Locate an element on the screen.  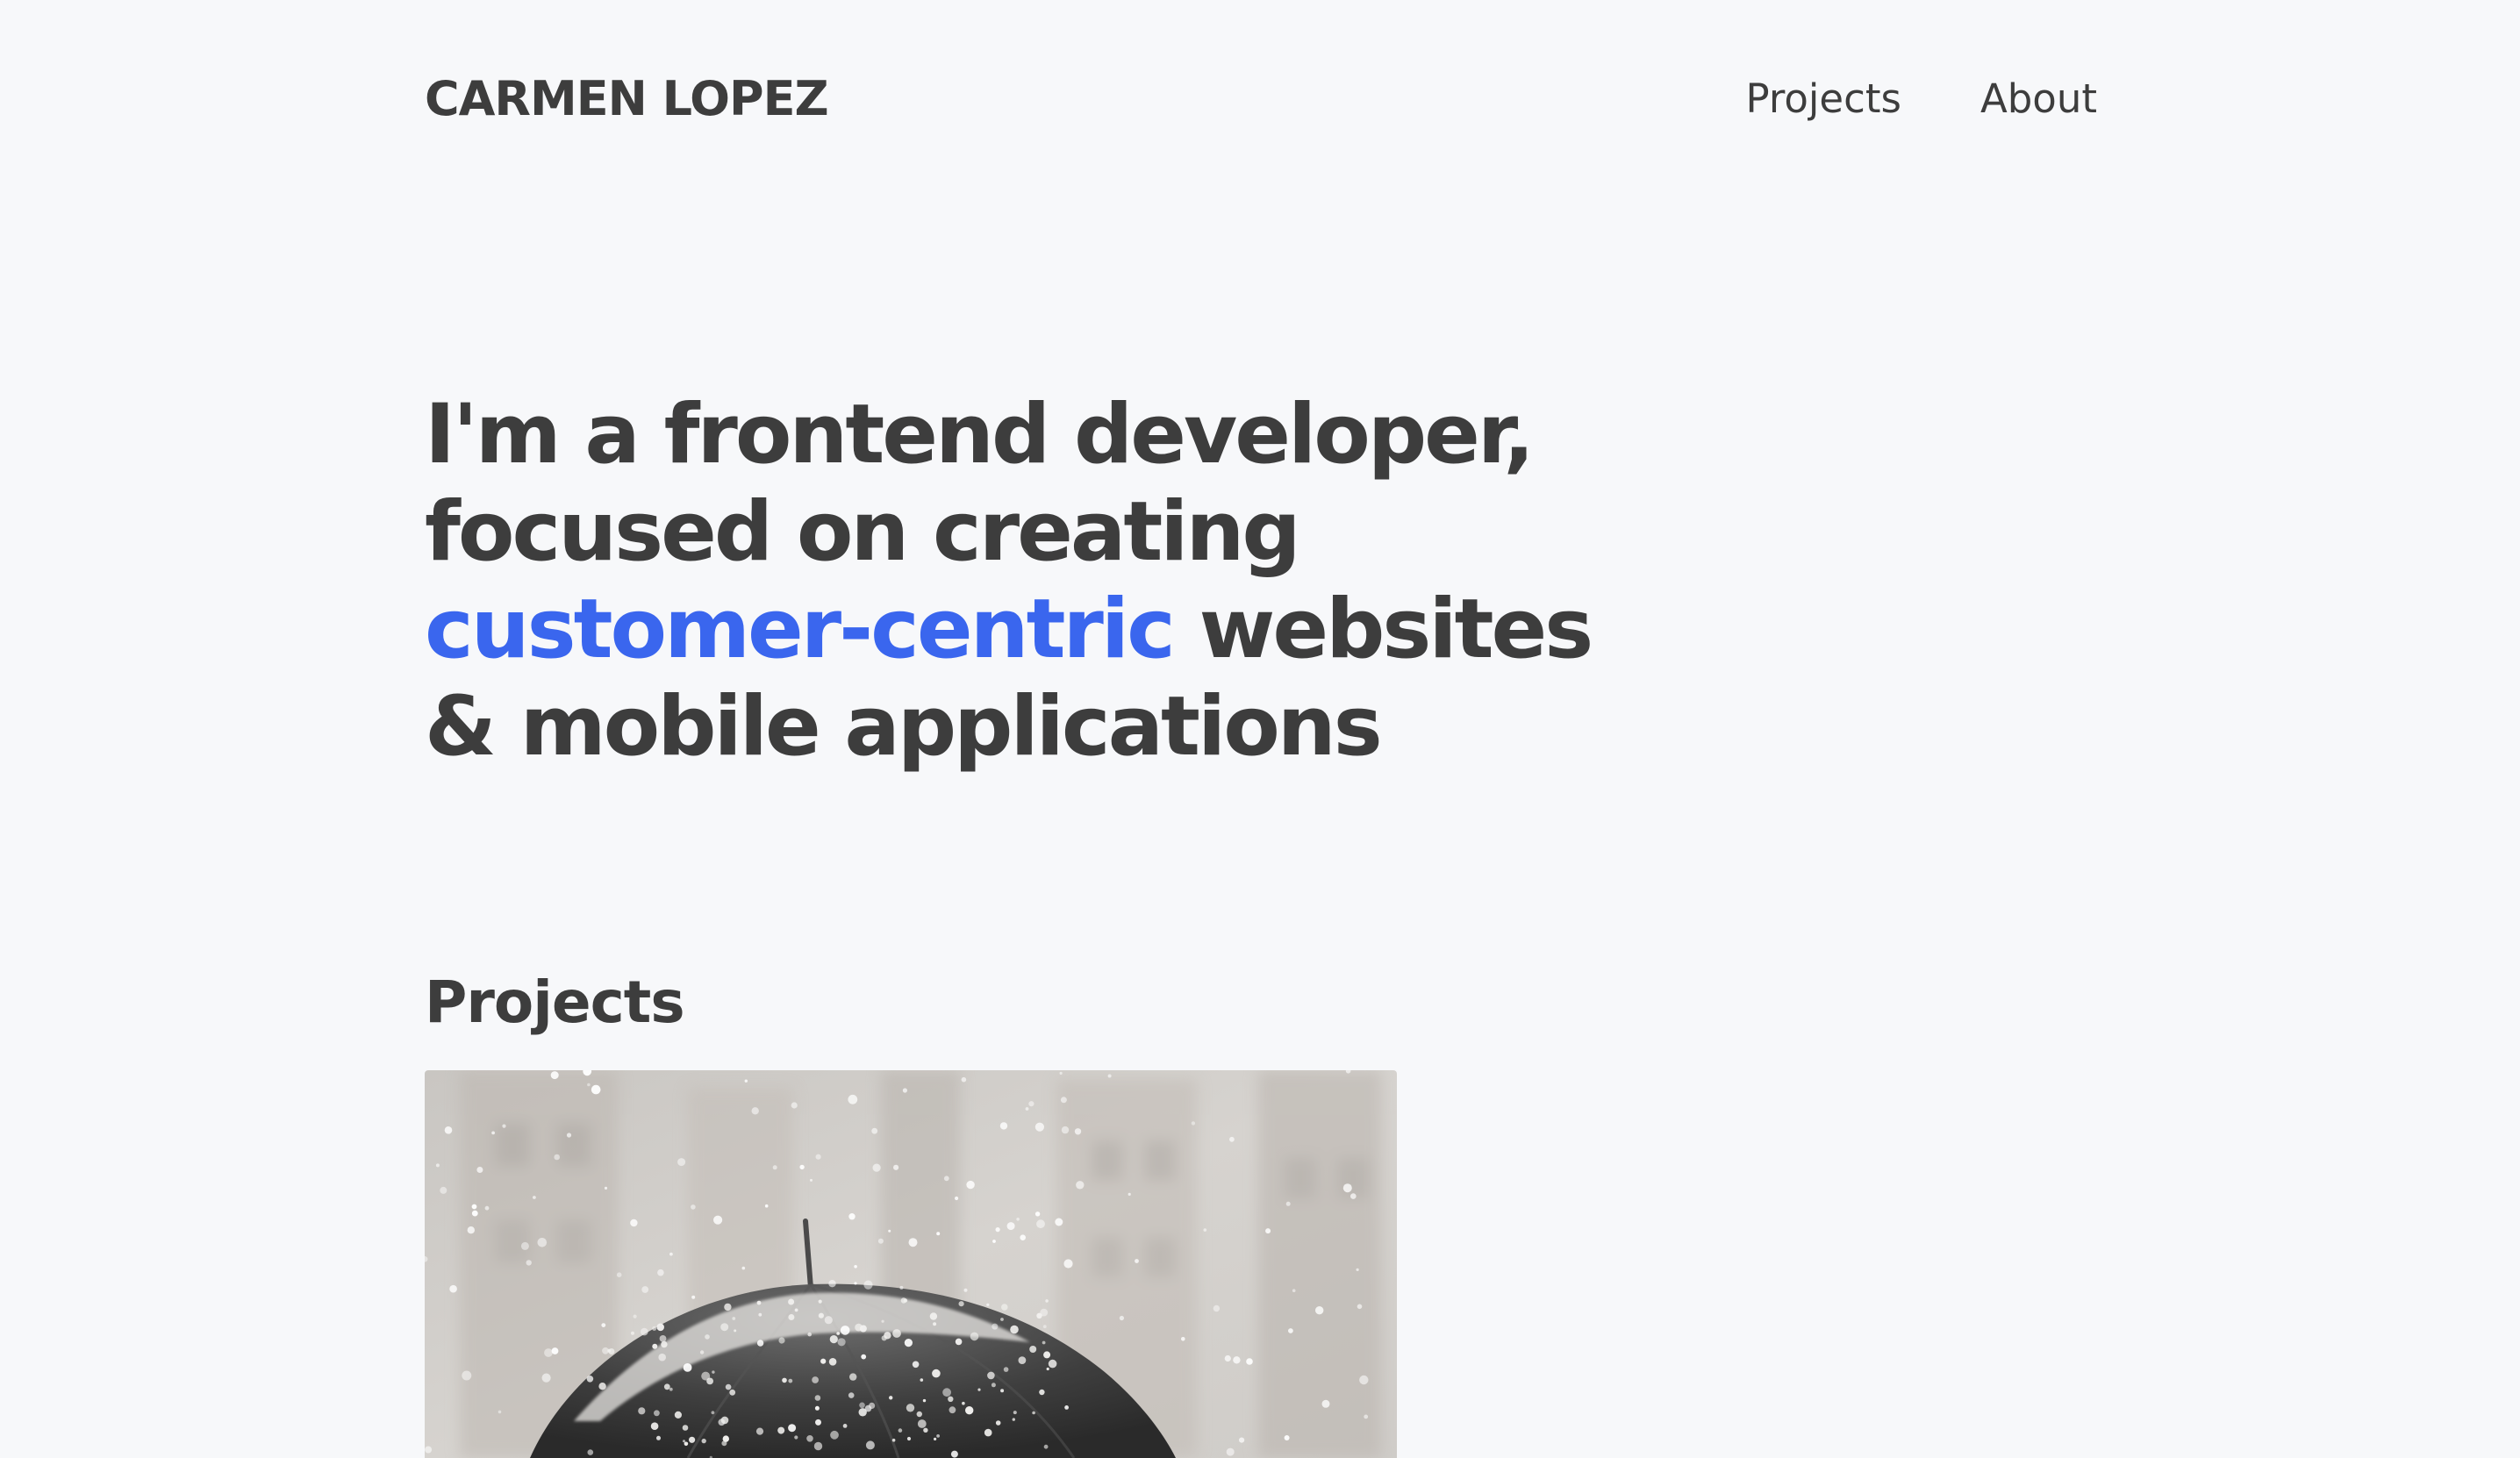
project-card-image is located at coordinates (911, 1264).